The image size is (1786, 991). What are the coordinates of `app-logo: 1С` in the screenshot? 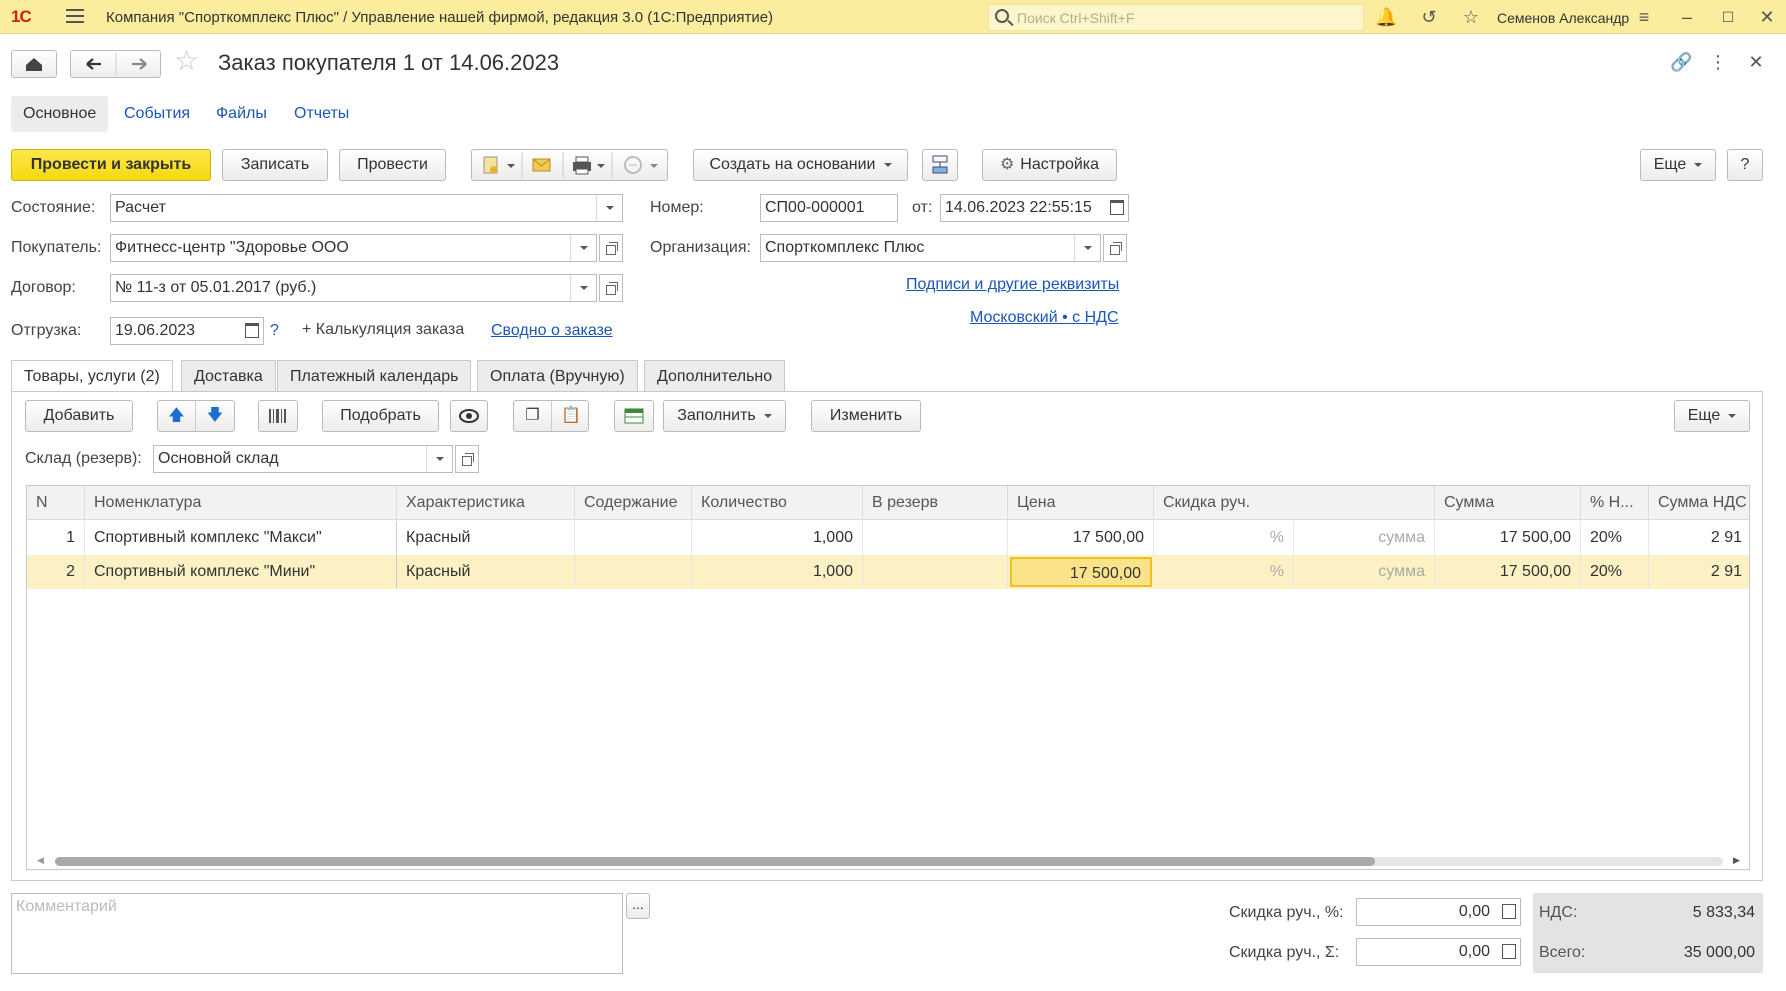 It's located at (21, 17).